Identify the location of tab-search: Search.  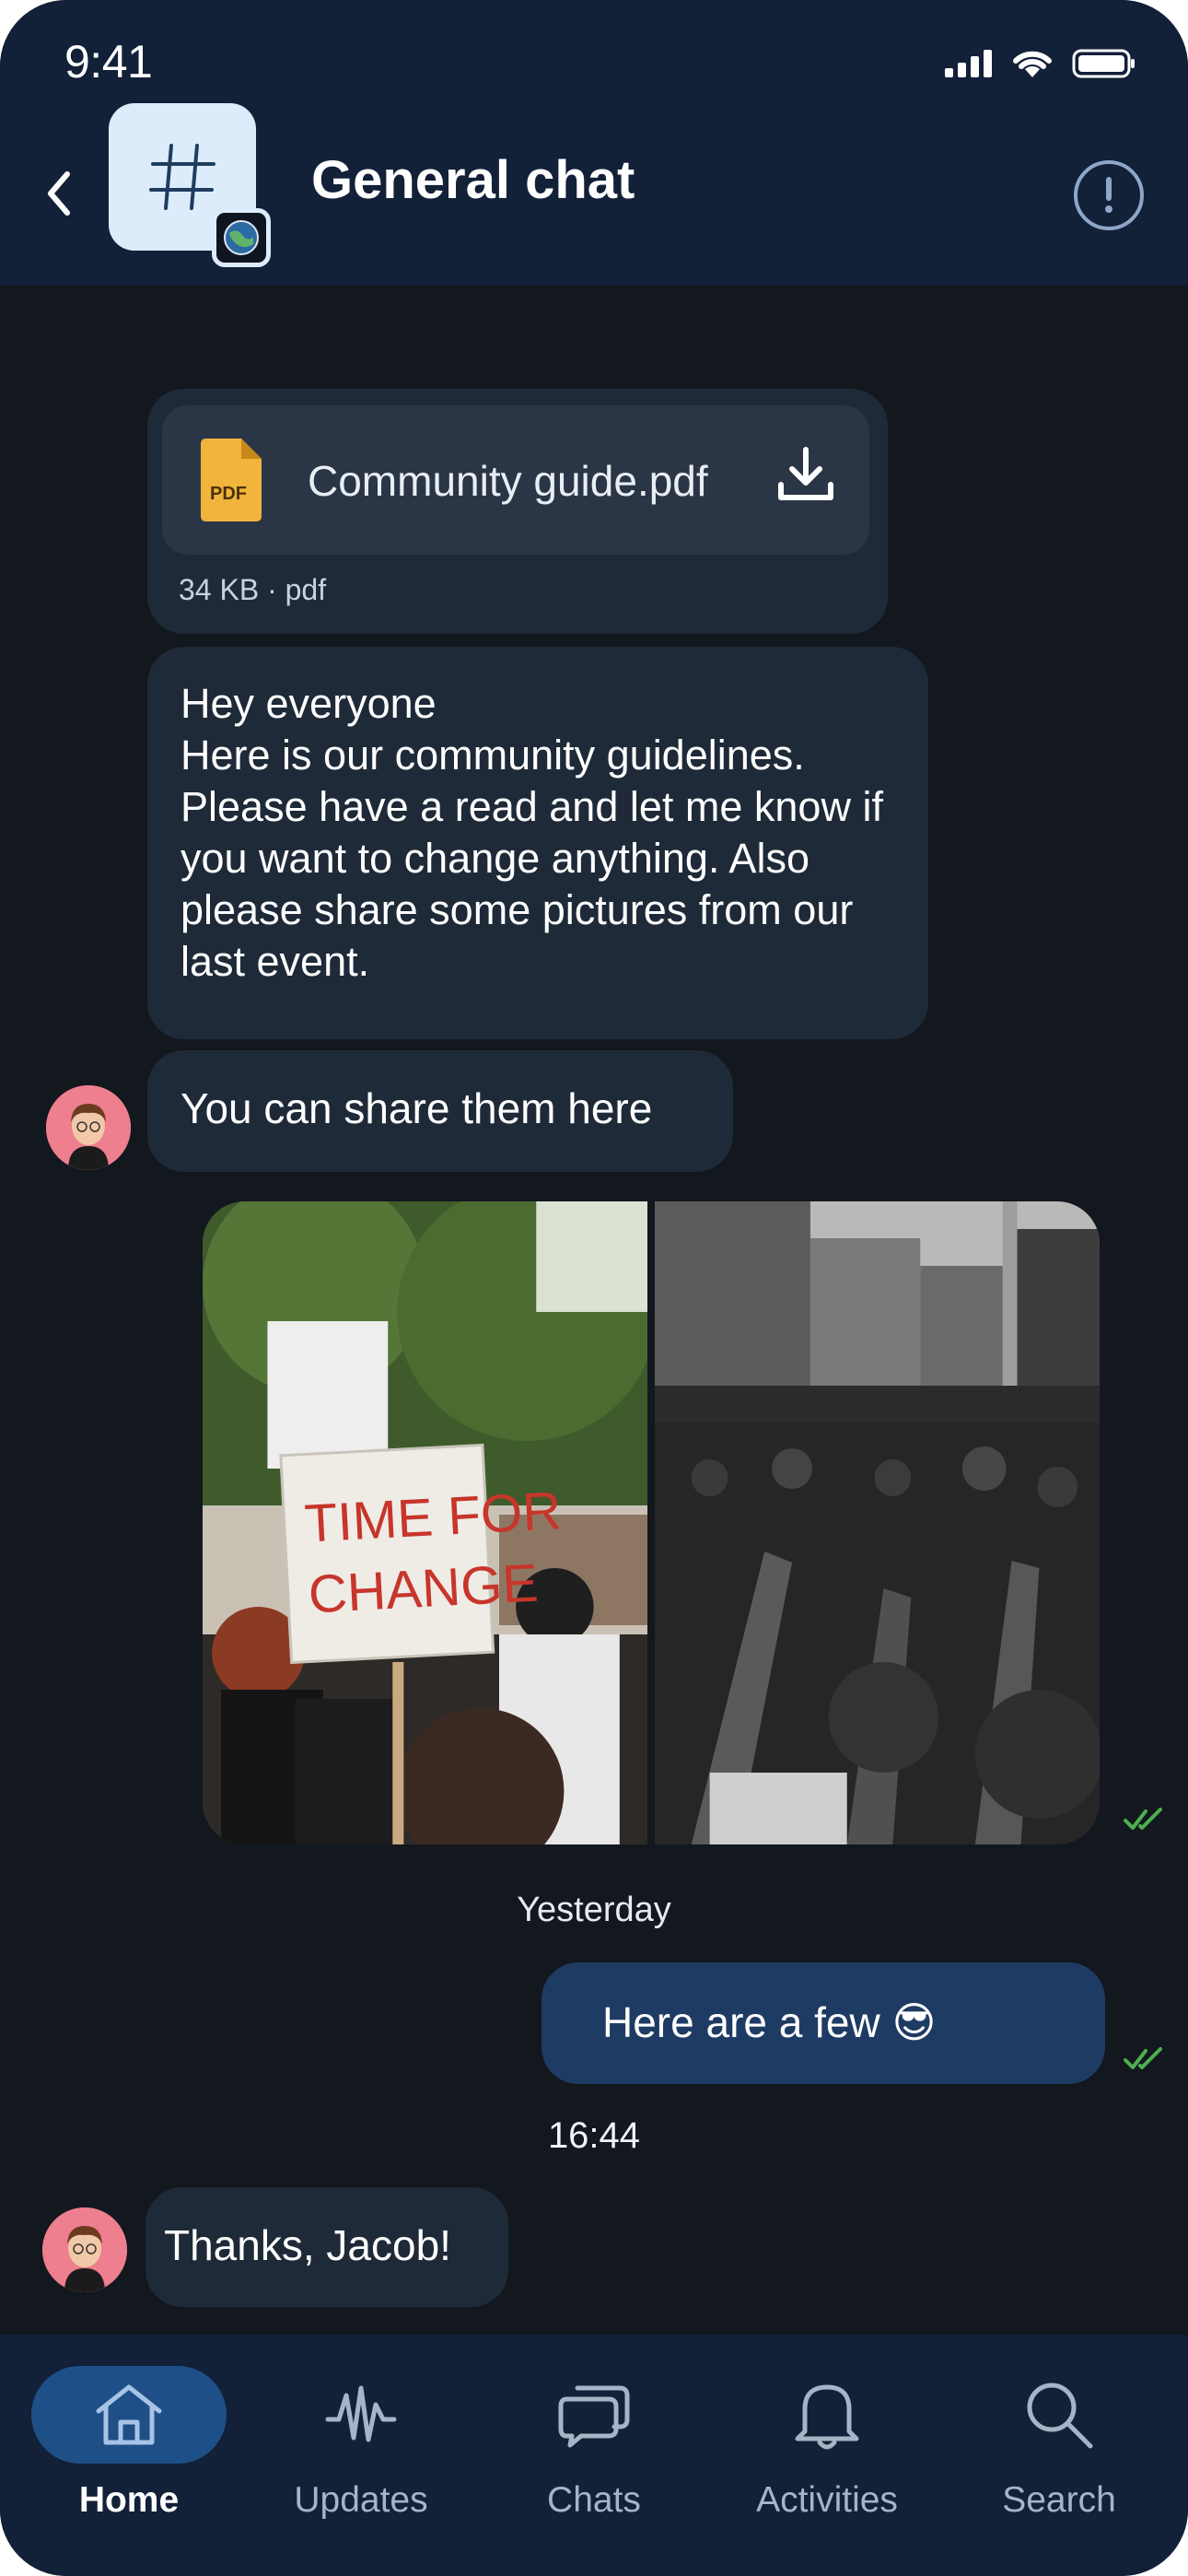
(1059, 2449).